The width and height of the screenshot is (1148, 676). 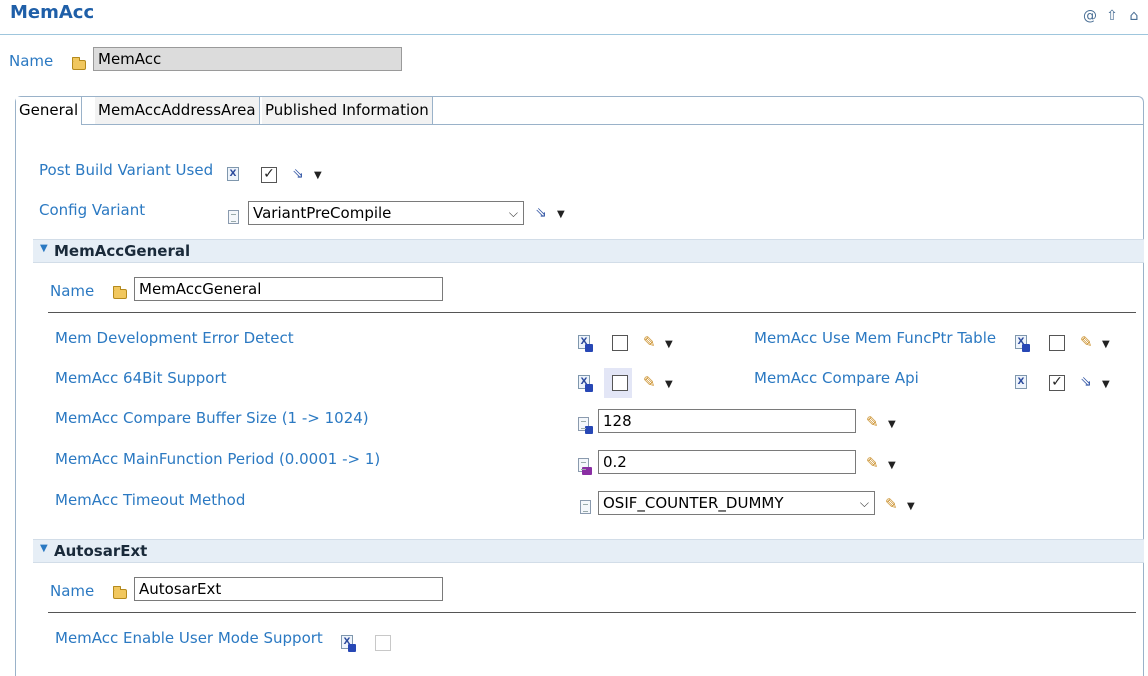 I want to click on tab-published-information: Published Information, so click(x=347, y=110).